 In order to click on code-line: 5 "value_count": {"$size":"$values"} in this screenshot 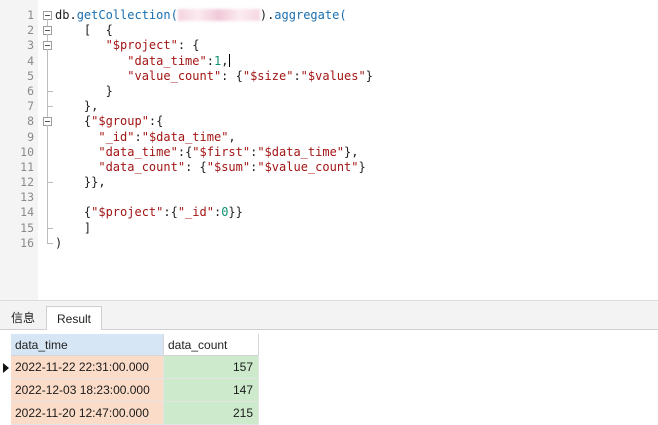, I will do `click(329, 76)`.